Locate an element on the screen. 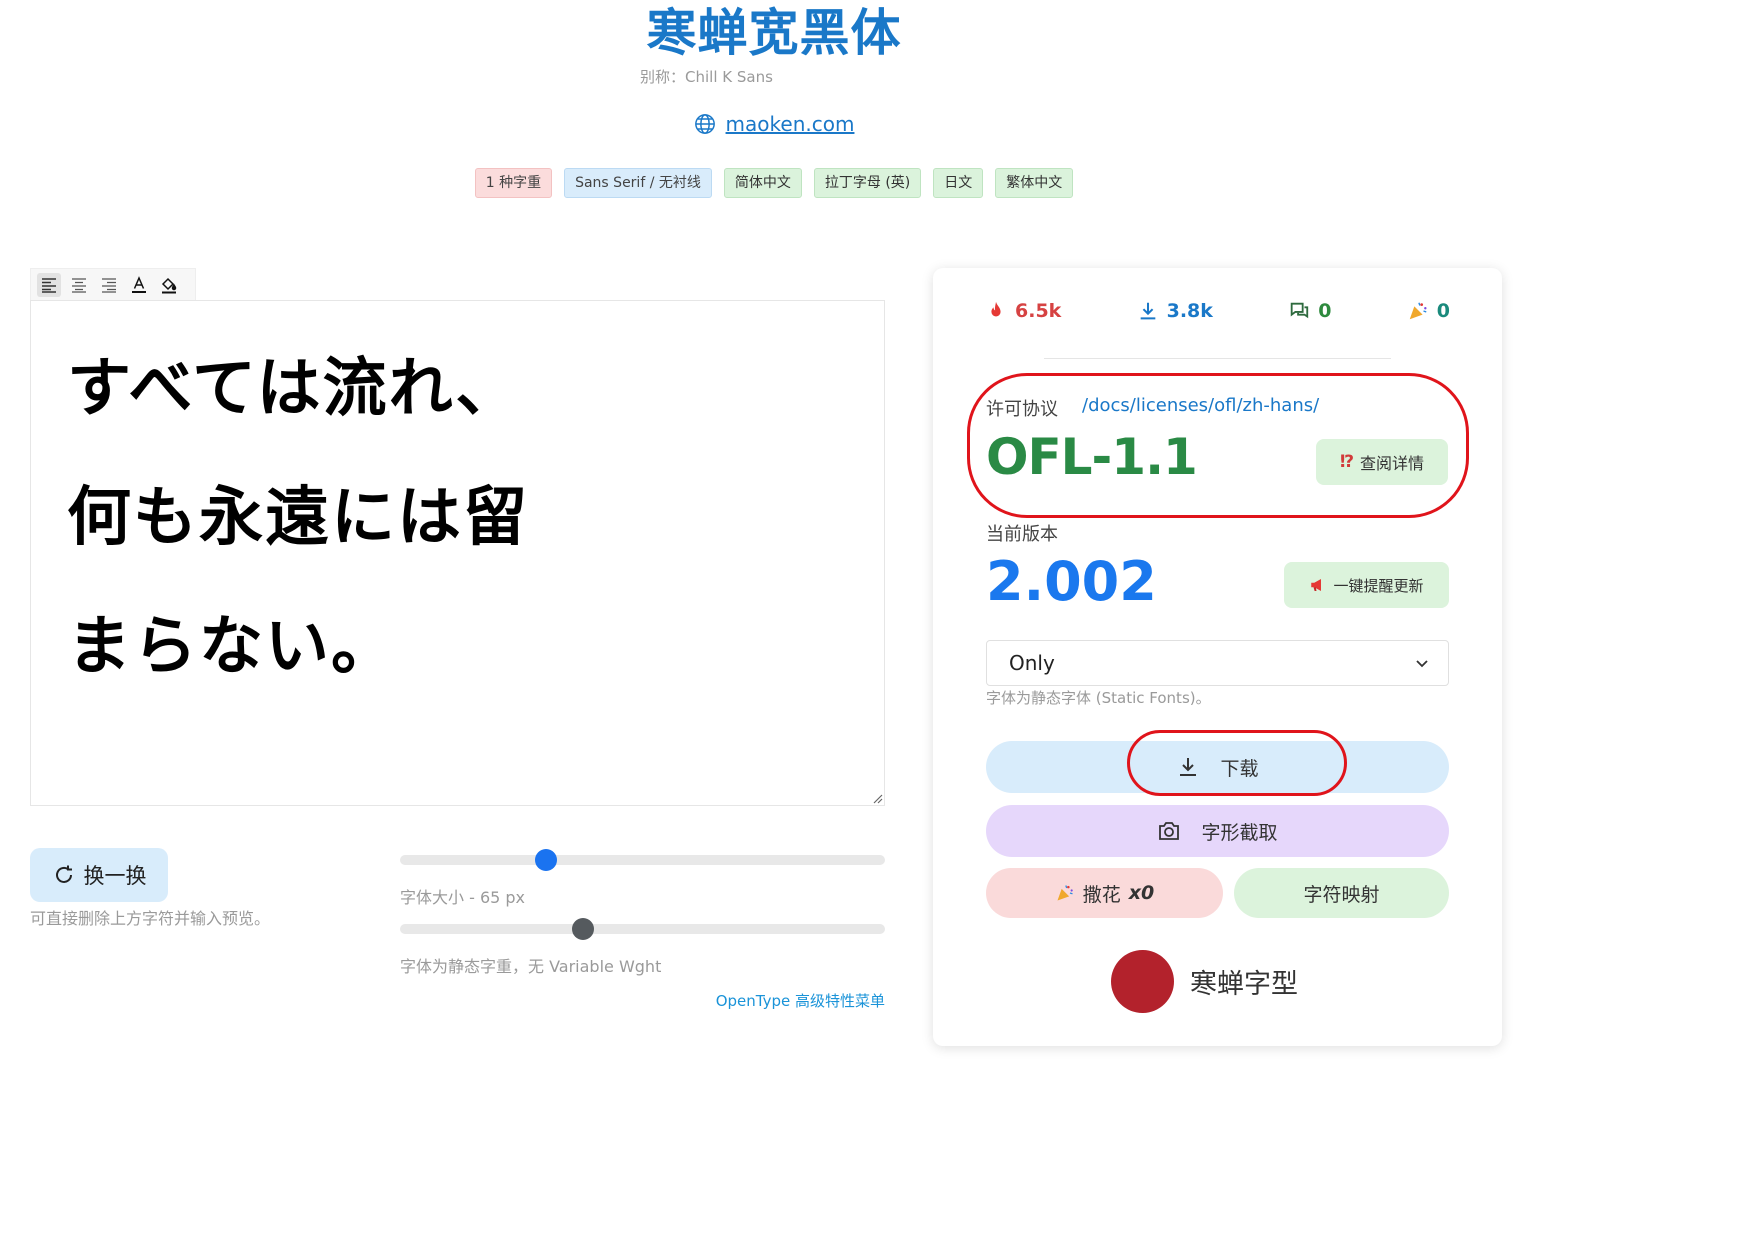 This screenshot has width=1763, height=1235. font-style-select: Only is located at coordinates (1217, 663).